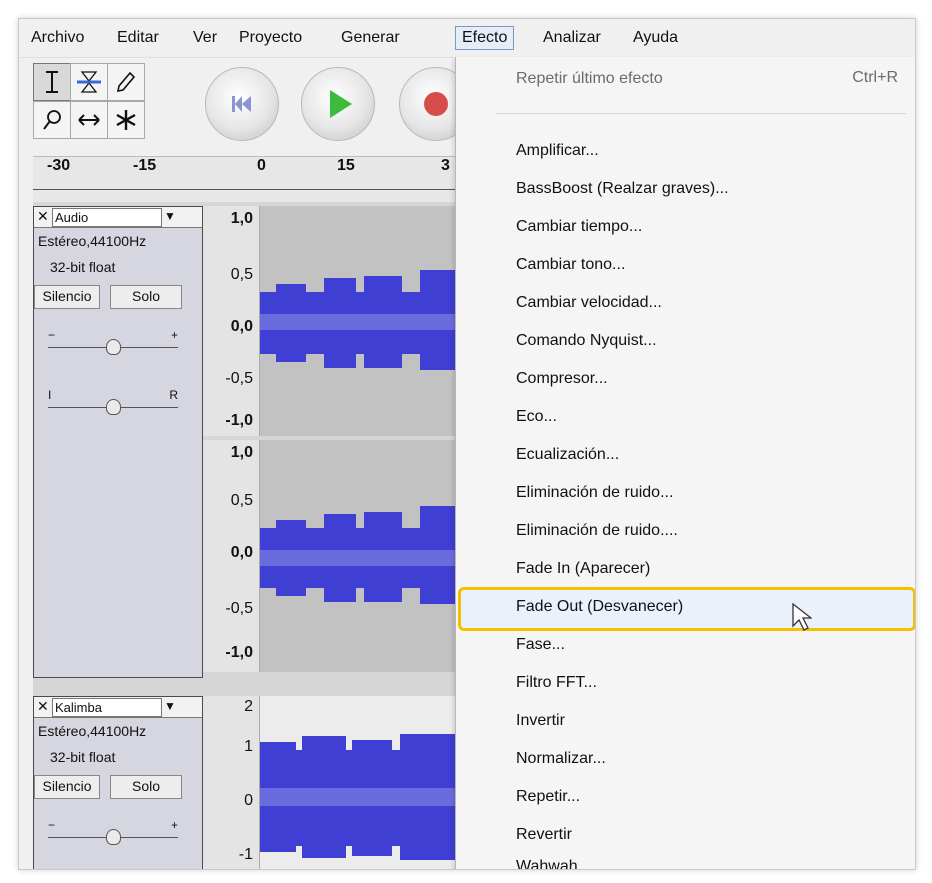 This screenshot has width=932, height=883. I want to click on ruler-tick: -15, so click(145, 165).